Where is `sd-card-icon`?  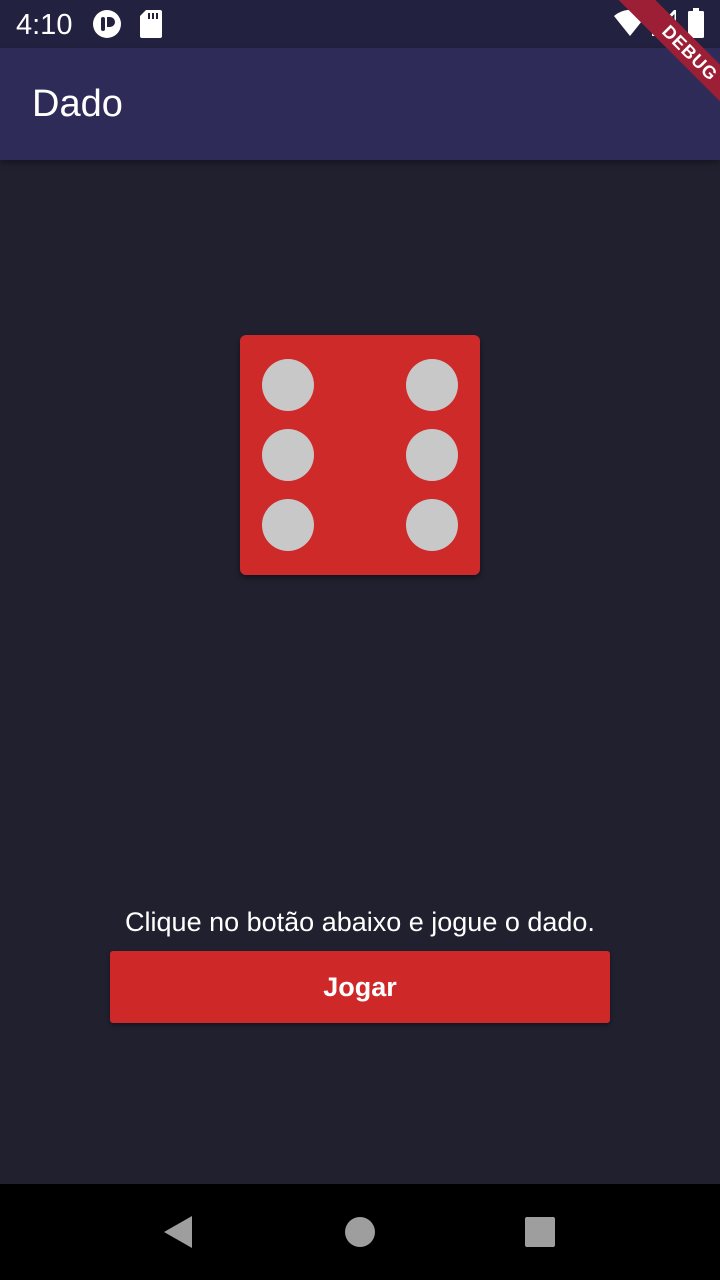 sd-card-icon is located at coordinates (151, 24).